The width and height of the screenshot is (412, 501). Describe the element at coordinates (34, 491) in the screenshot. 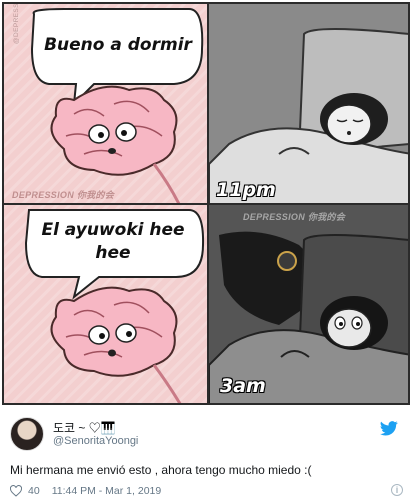

I see `like-count: 40` at that location.